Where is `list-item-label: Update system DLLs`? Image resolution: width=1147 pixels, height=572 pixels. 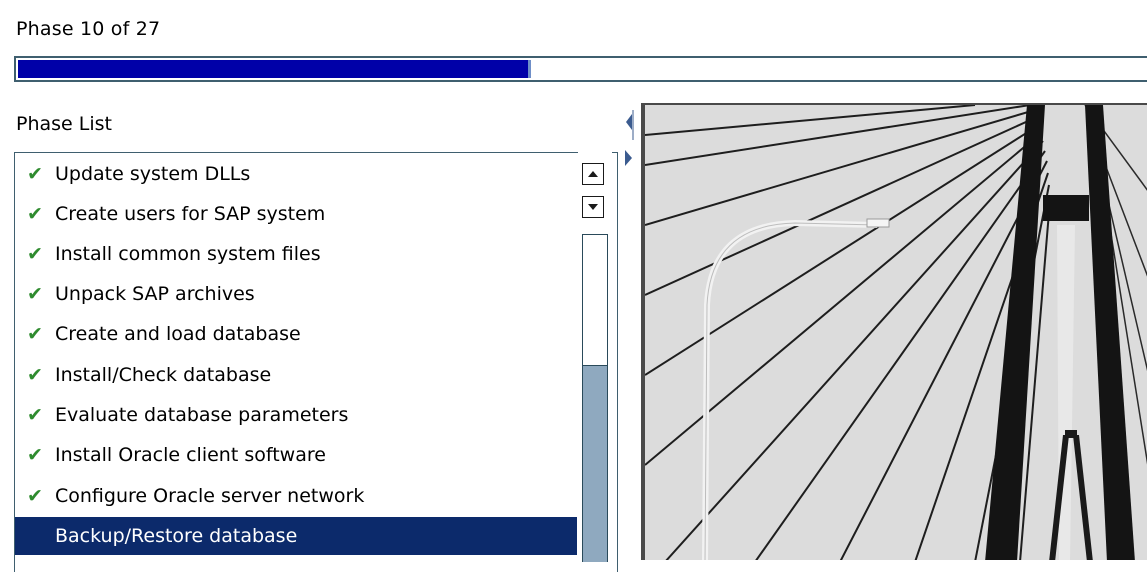
list-item-label: Update system DLLs is located at coordinates (153, 174).